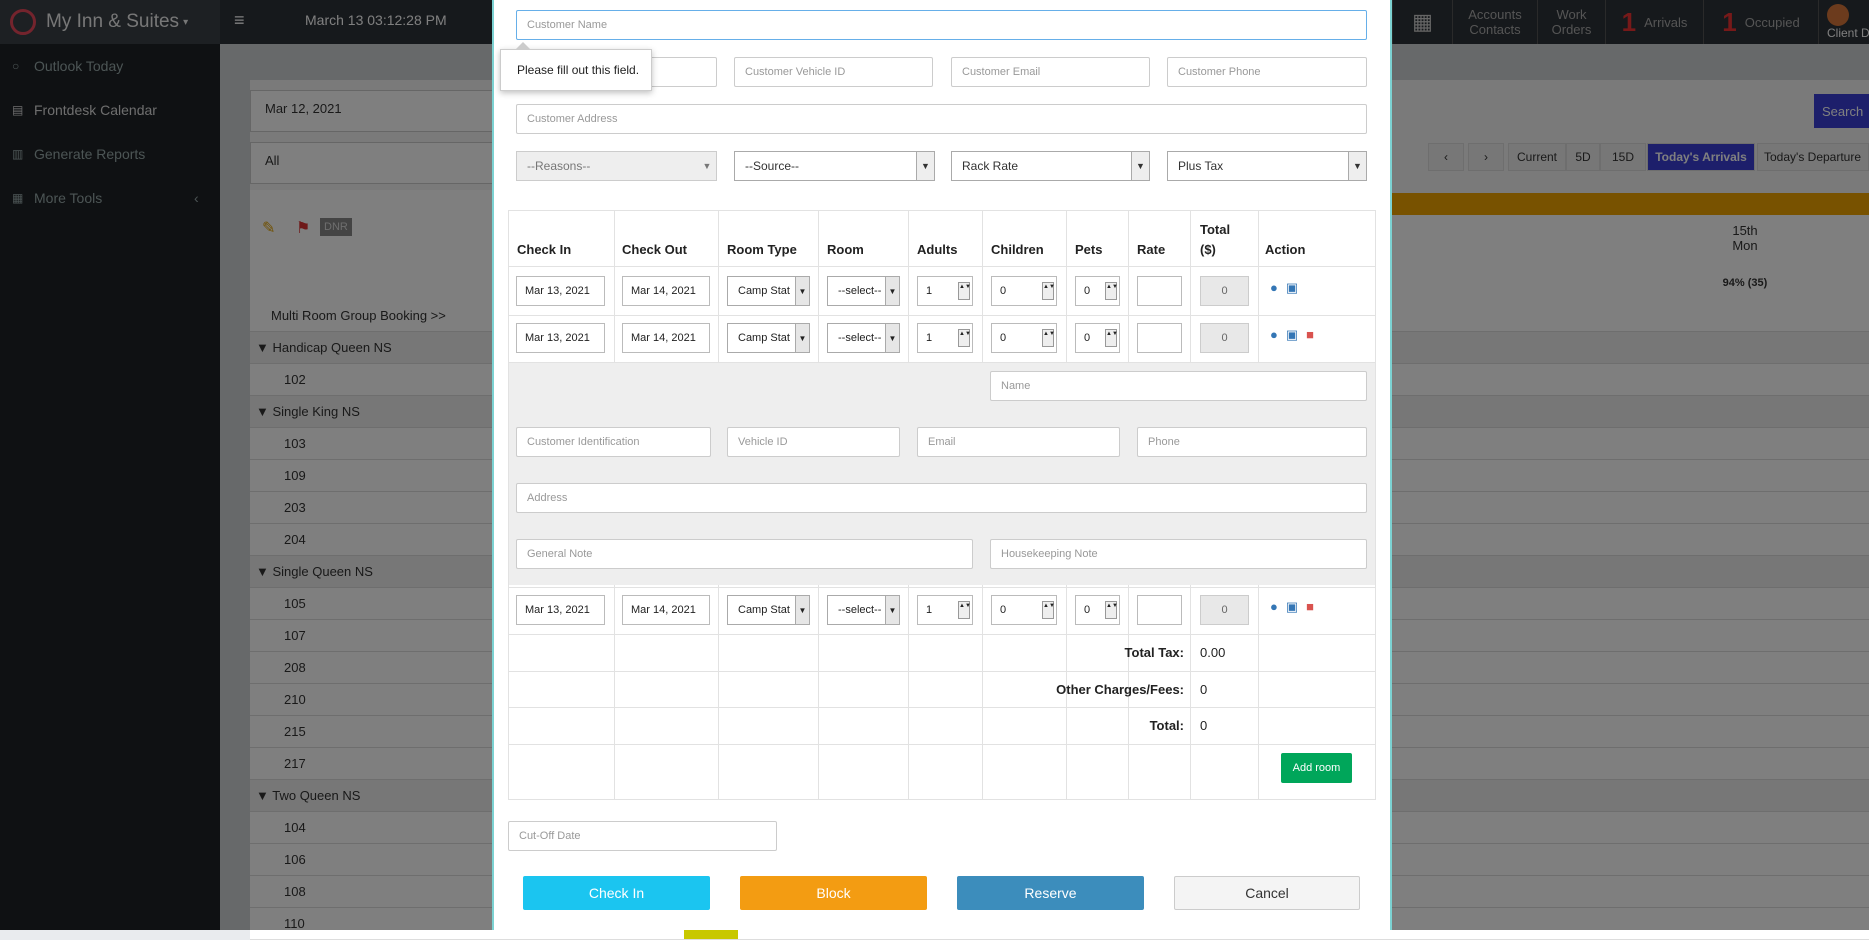  What do you see at coordinates (834, 166) in the screenshot?
I see `source-select: --Source-- ▼` at bounding box center [834, 166].